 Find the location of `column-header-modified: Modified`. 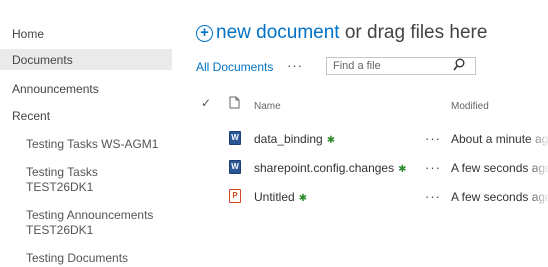

column-header-modified: Modified is located at coordinates (470, 106).